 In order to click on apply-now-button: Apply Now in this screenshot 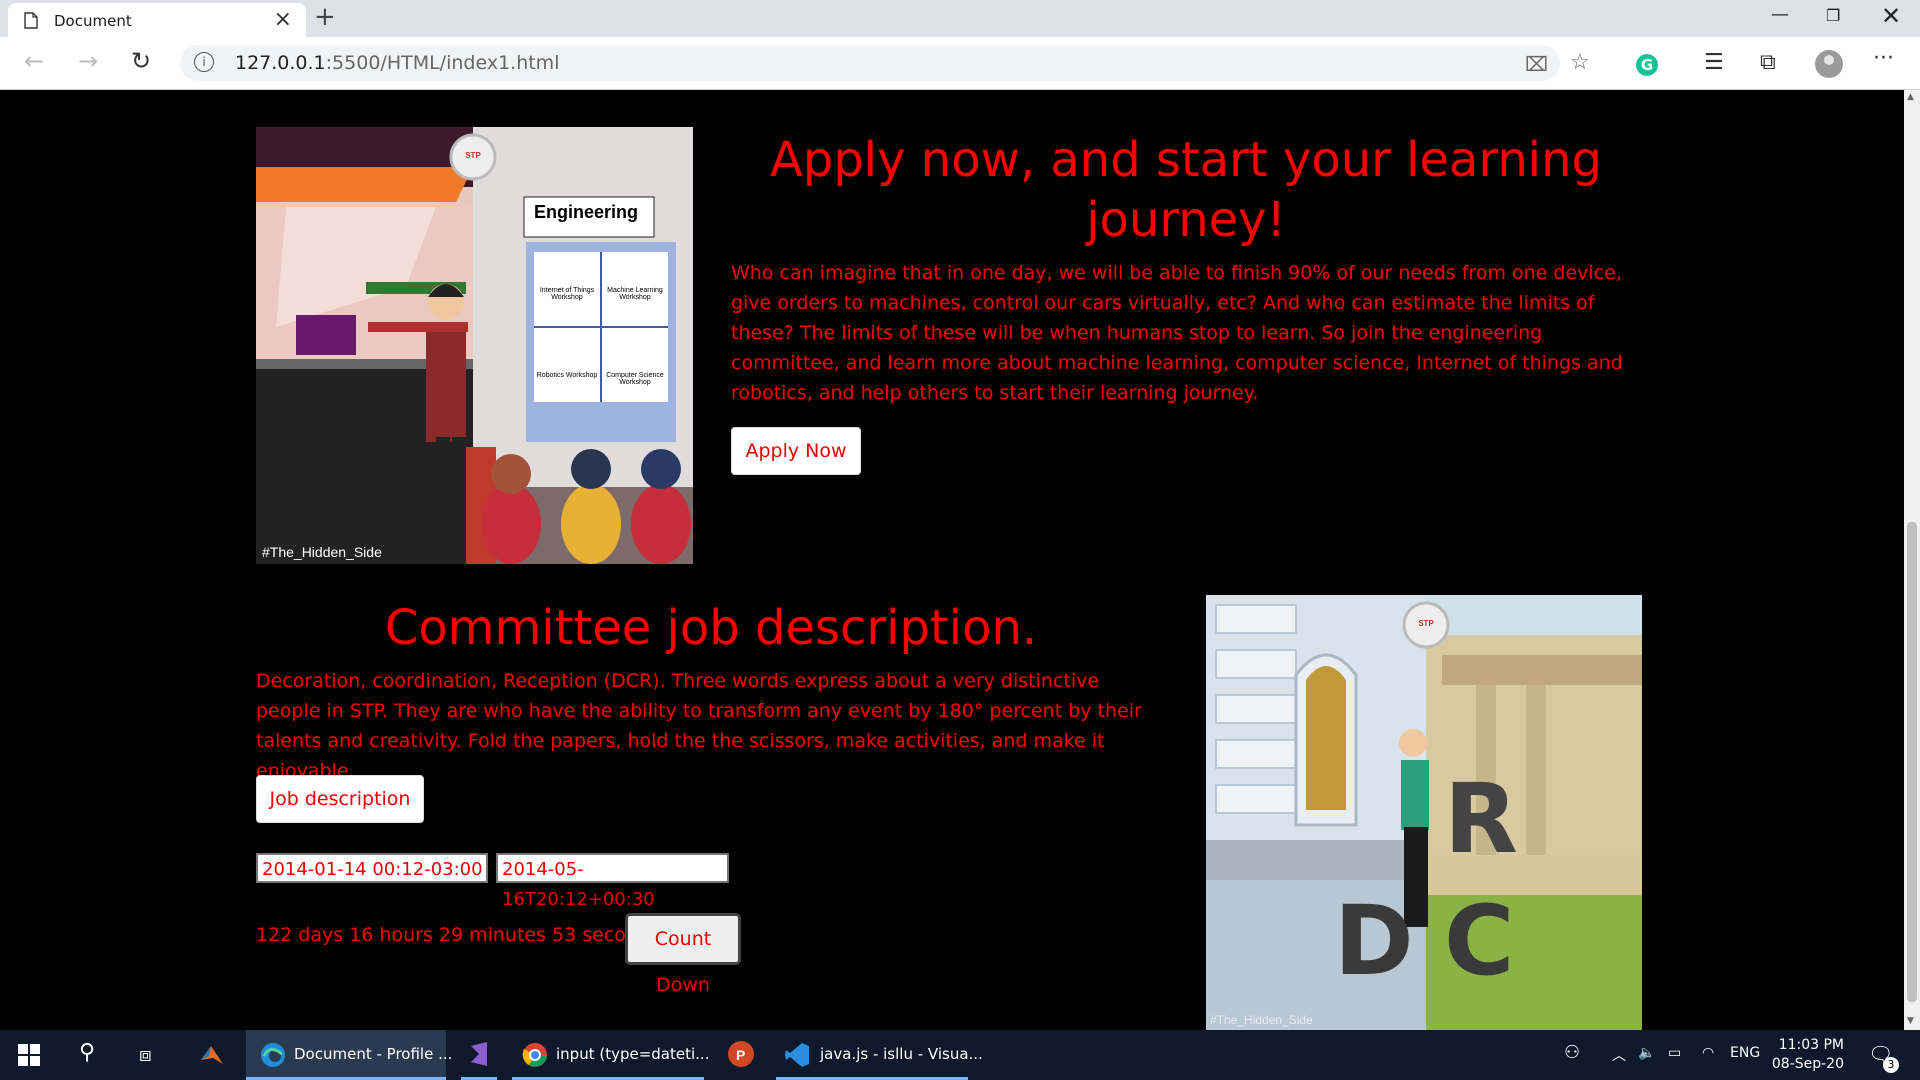, I will do `click(796, 451)`.